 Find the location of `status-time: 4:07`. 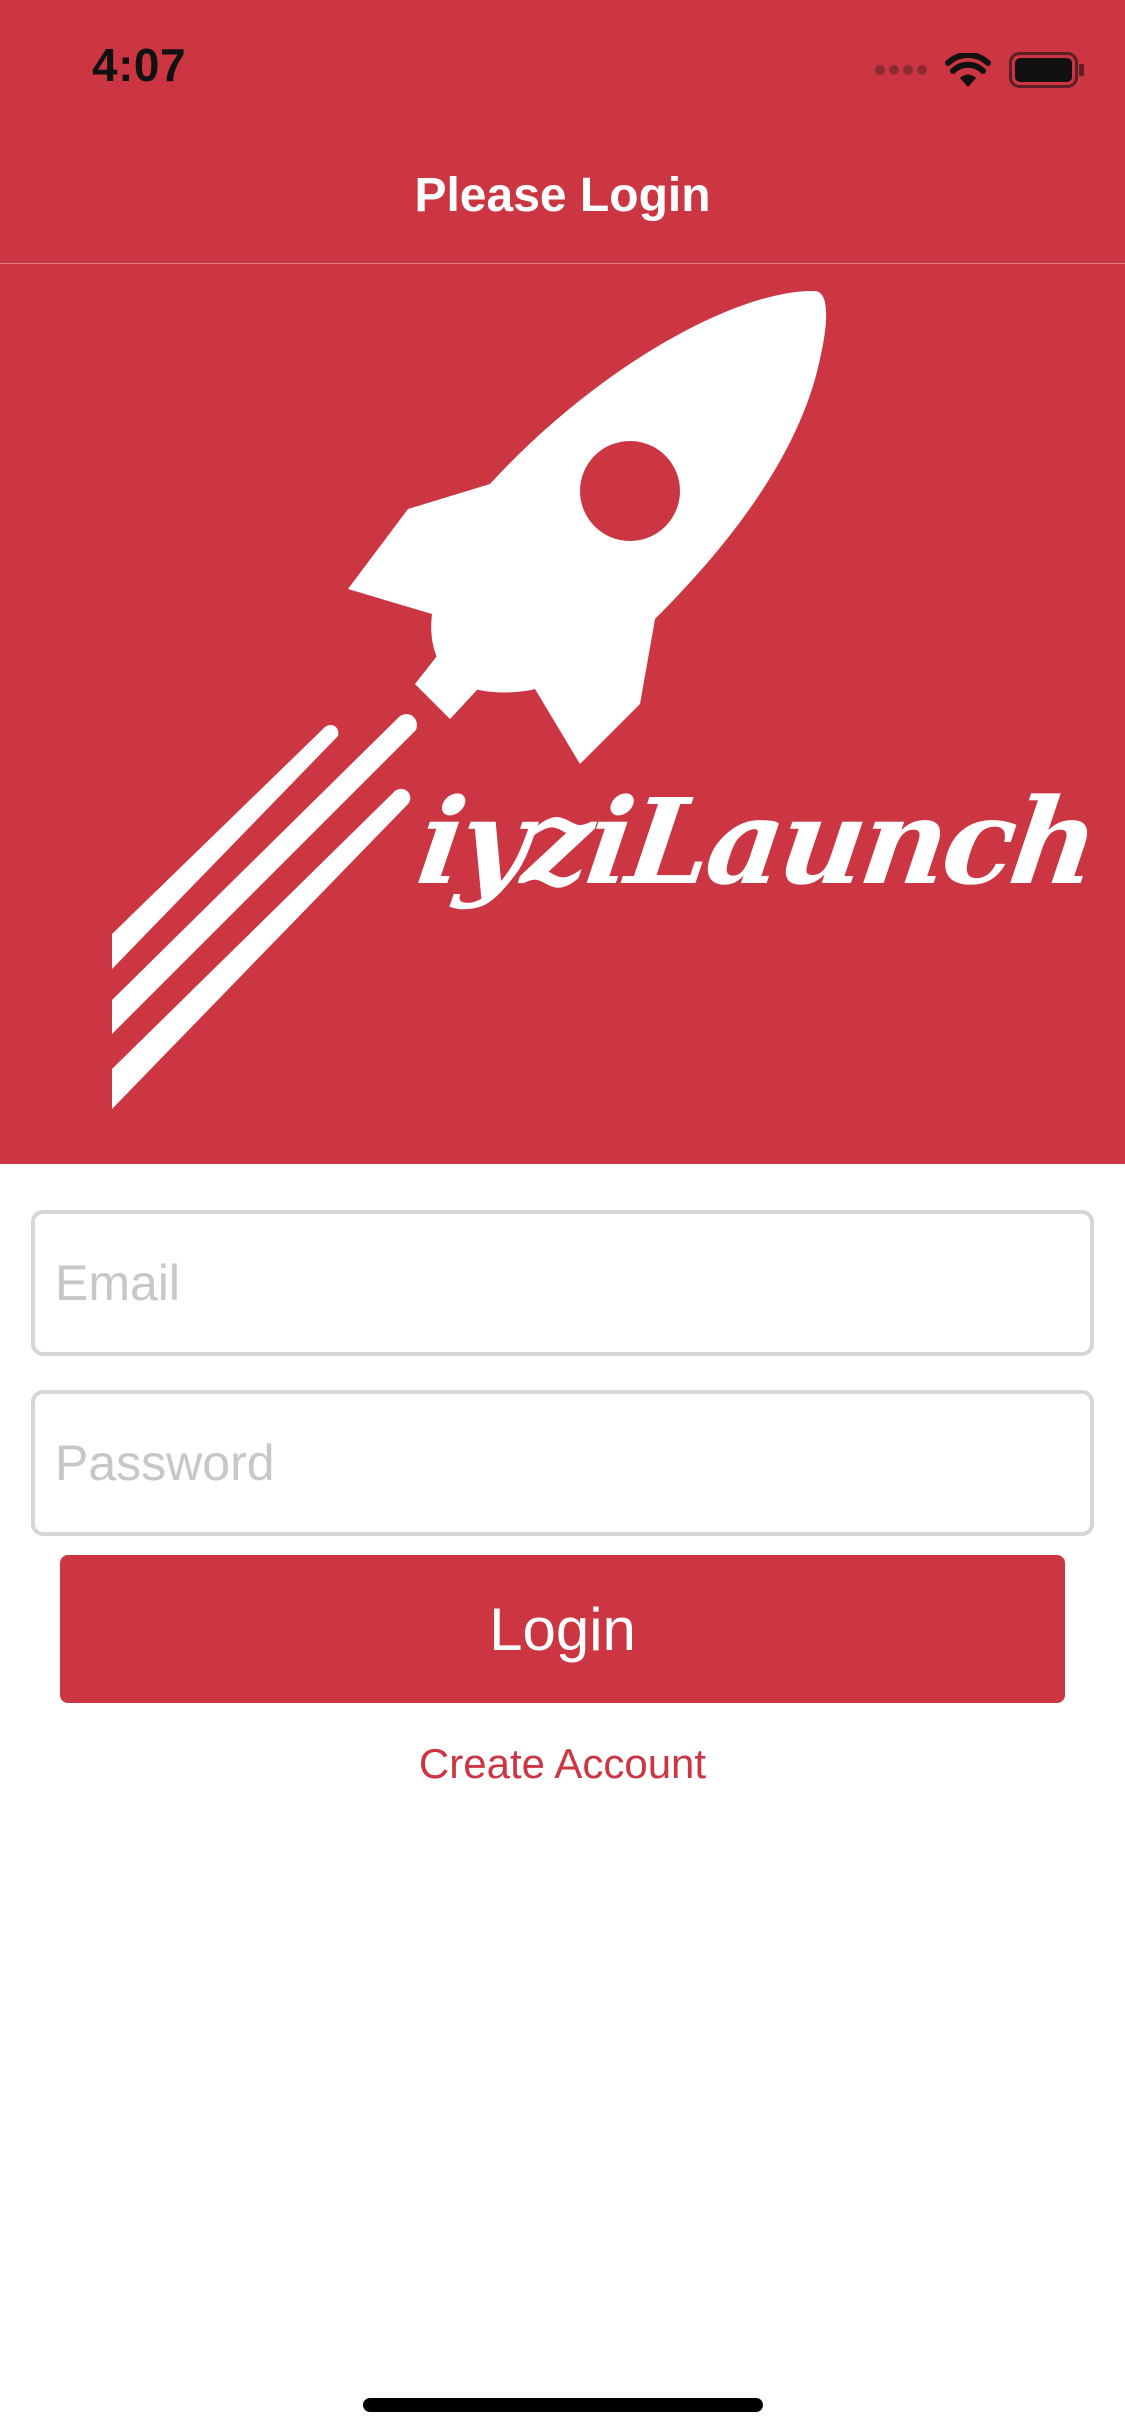

status-time: 4:07 is located at coordinates (139, 65).